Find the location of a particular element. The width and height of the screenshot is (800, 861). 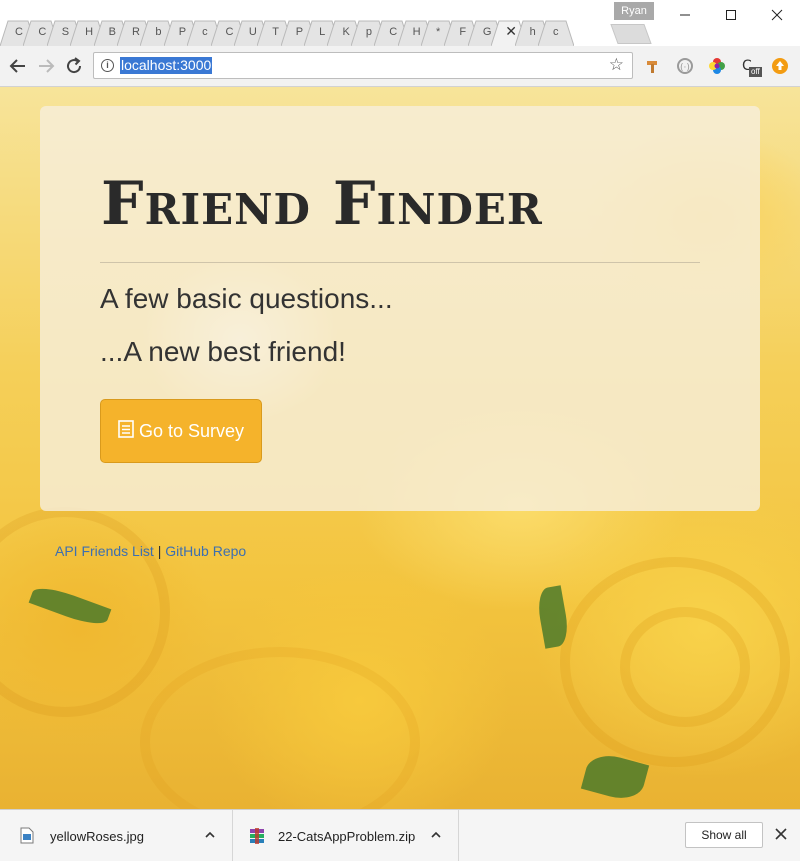

tab-label: T is located at coordinates (276, 32).